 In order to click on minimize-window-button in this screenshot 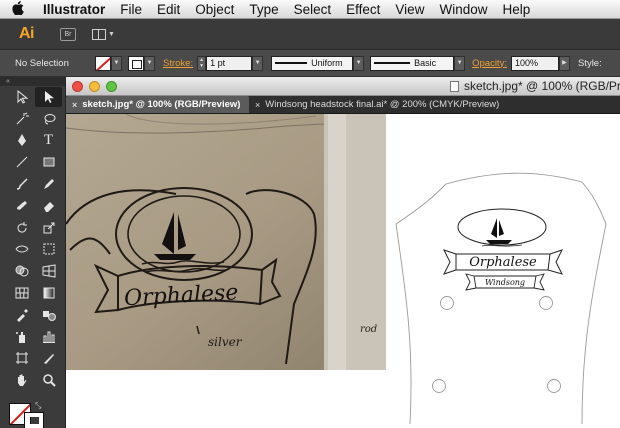, I will do `click(94, 86)`.